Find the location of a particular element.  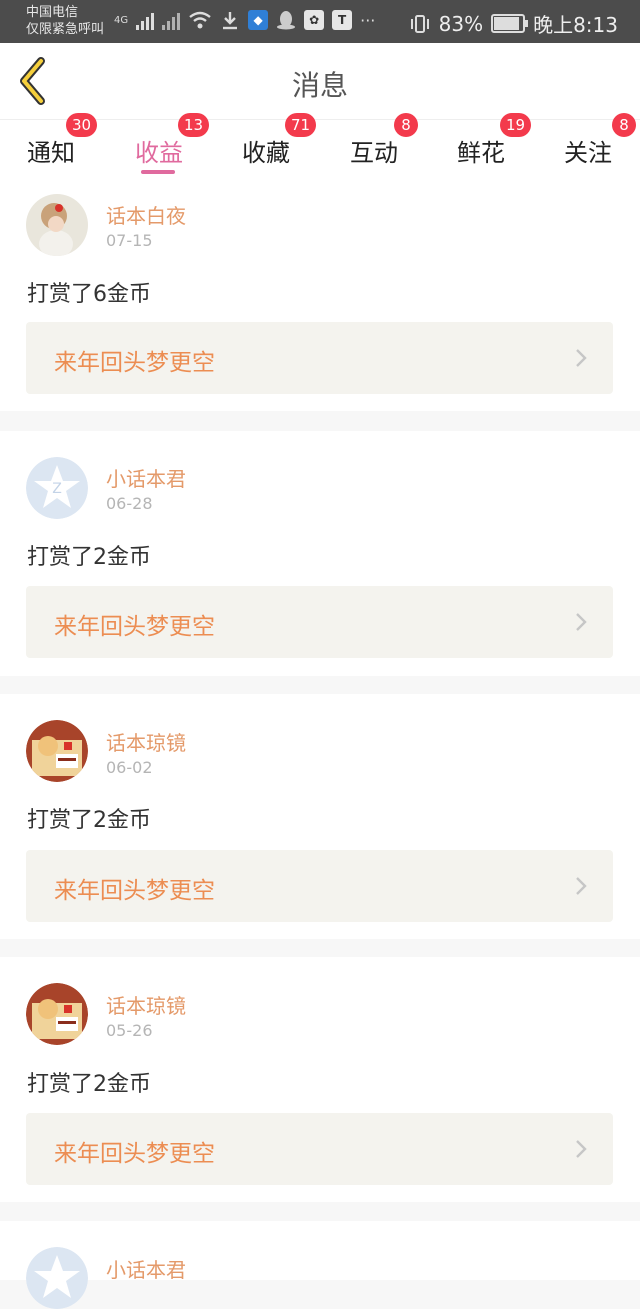

network-type: 4G is located at coordinates (121, 20).